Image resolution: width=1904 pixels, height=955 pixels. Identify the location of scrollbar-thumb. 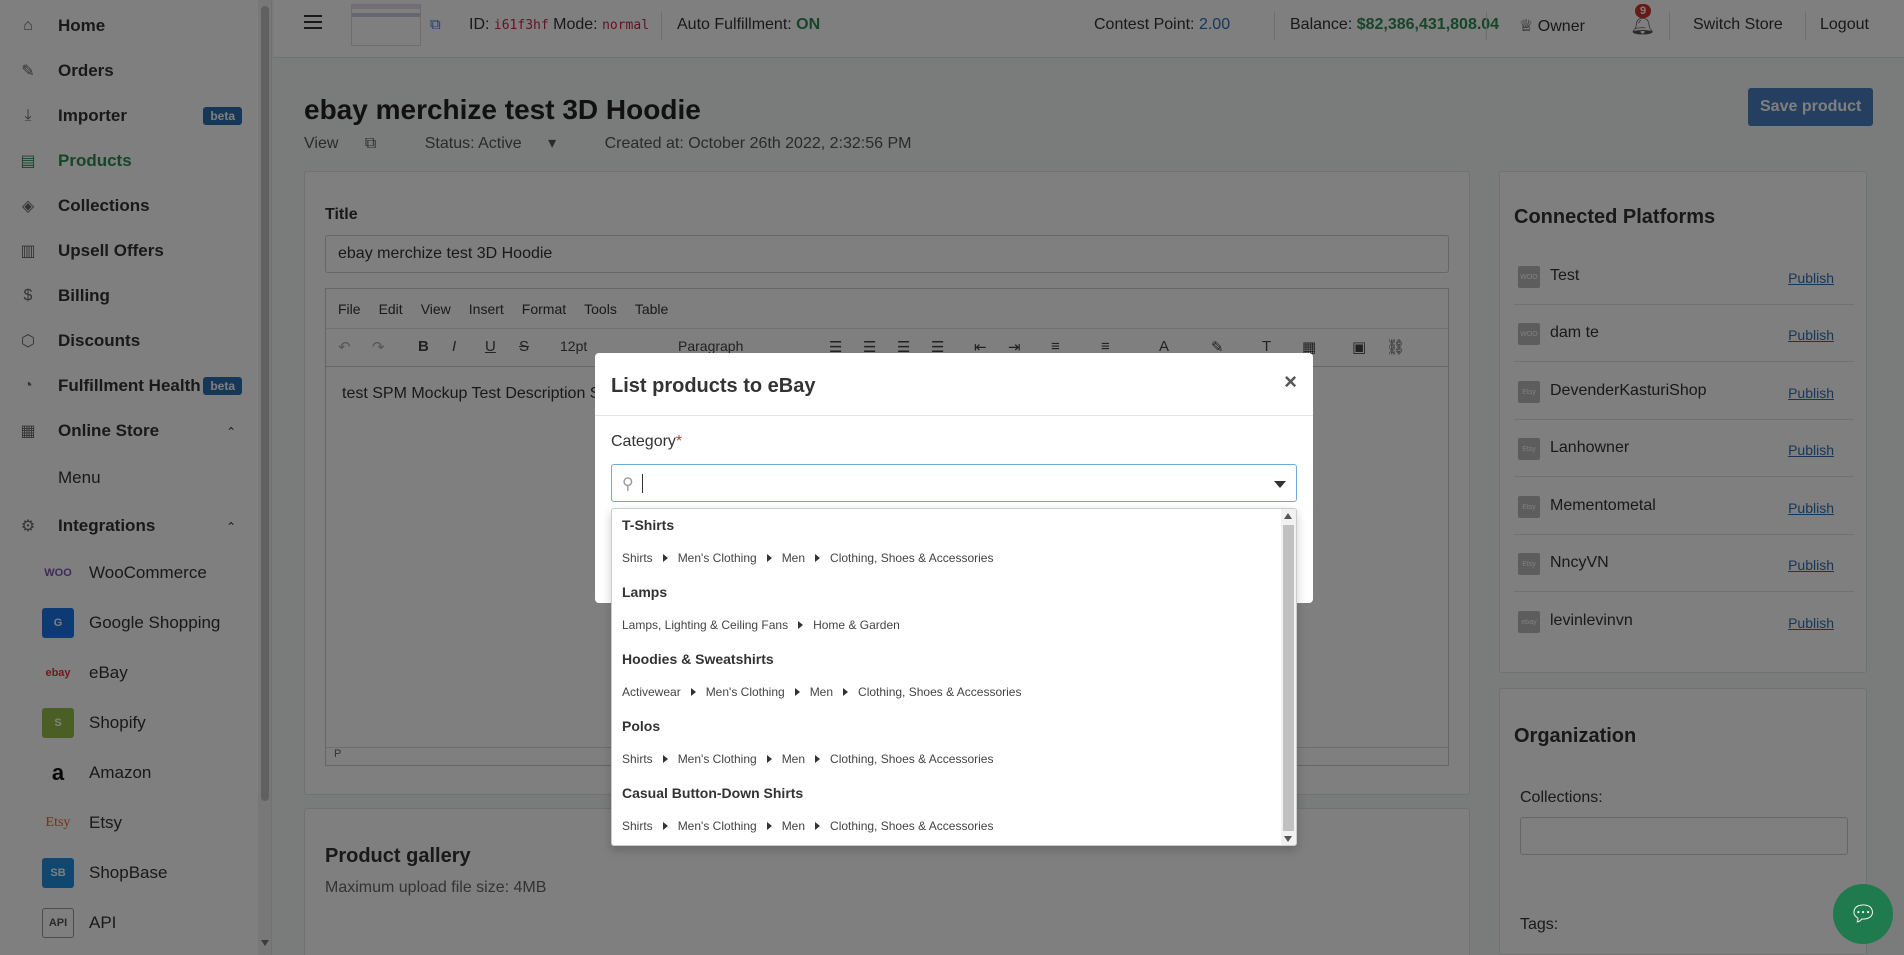
(1288, 678).